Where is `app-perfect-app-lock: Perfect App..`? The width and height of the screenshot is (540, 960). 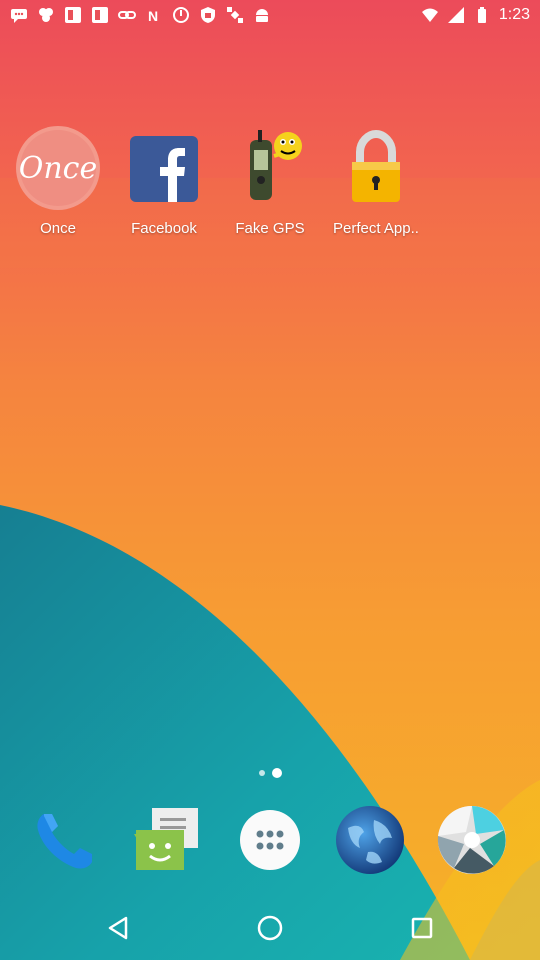 app-perfect-app-lock: Perfect App.. is located at coordinates (376, 181).